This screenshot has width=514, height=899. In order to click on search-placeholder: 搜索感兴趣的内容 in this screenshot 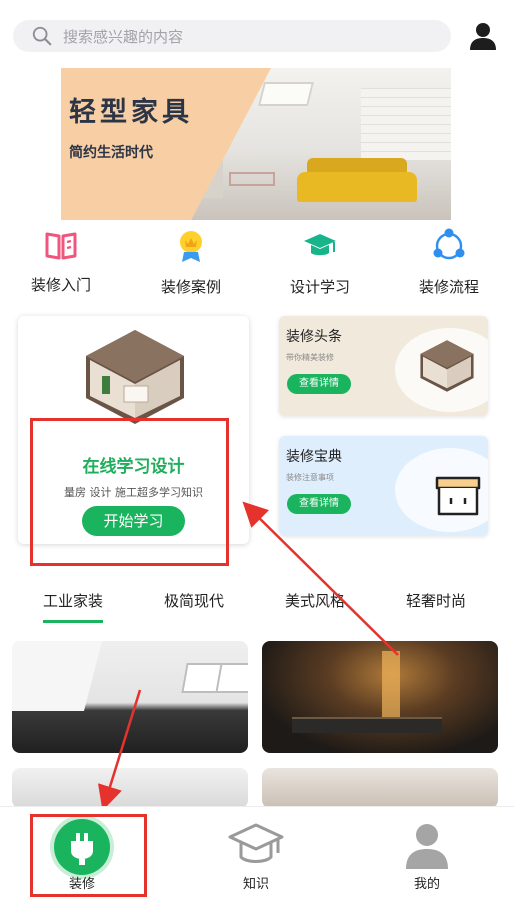, I will do `click(123, 36)`.